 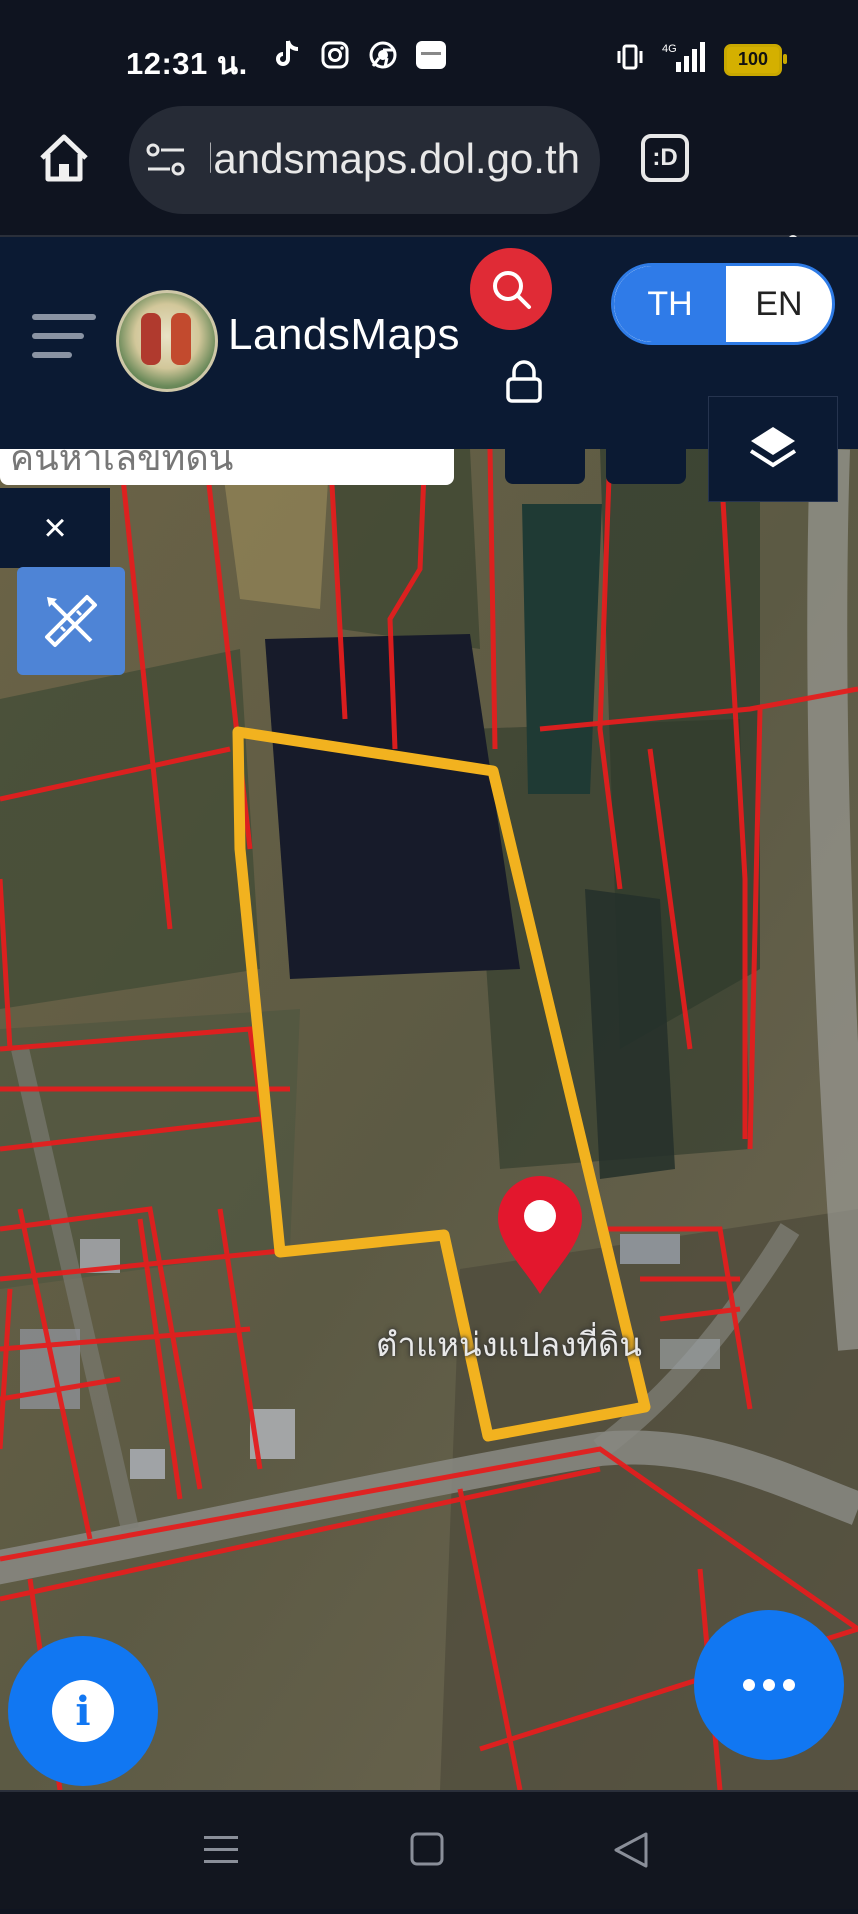 I want to click on search-input-text: ค้นหาเลขที่ดิน, so click(x=122, y=463).